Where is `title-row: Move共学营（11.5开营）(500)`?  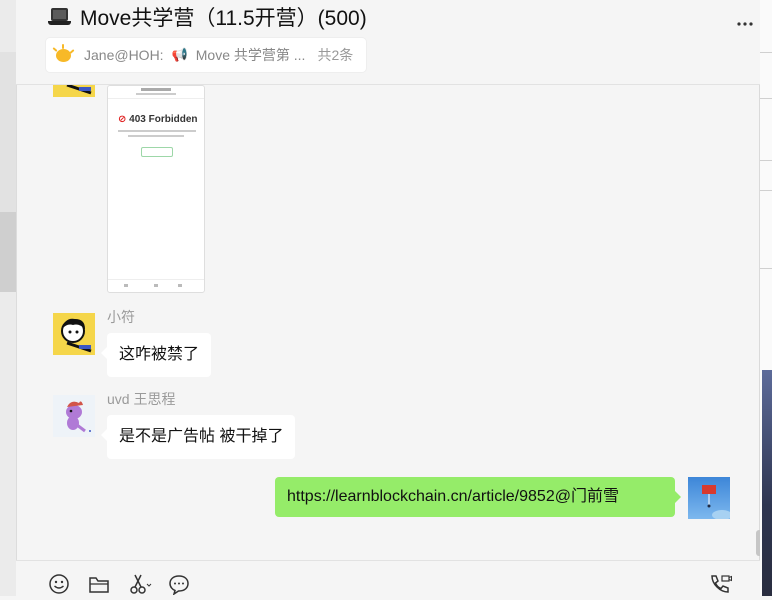
title-row: Move共学营（11.5开营）(500) is located at coordinates (207, 17).